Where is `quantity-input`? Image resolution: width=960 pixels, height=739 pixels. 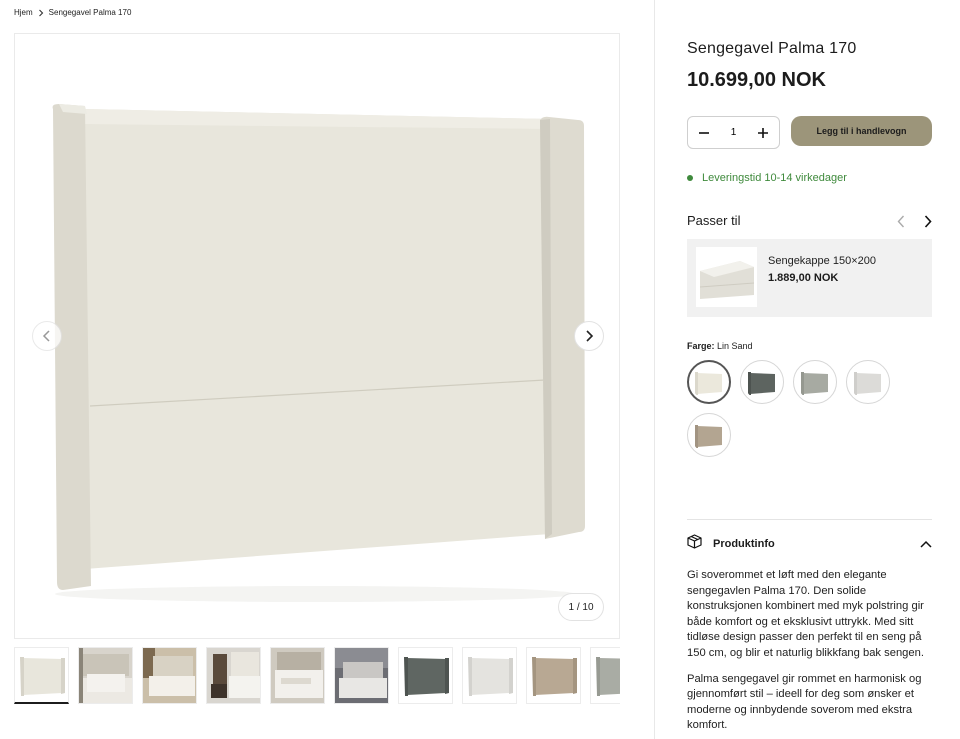
quantity-input is located at coordinates (733, 132).